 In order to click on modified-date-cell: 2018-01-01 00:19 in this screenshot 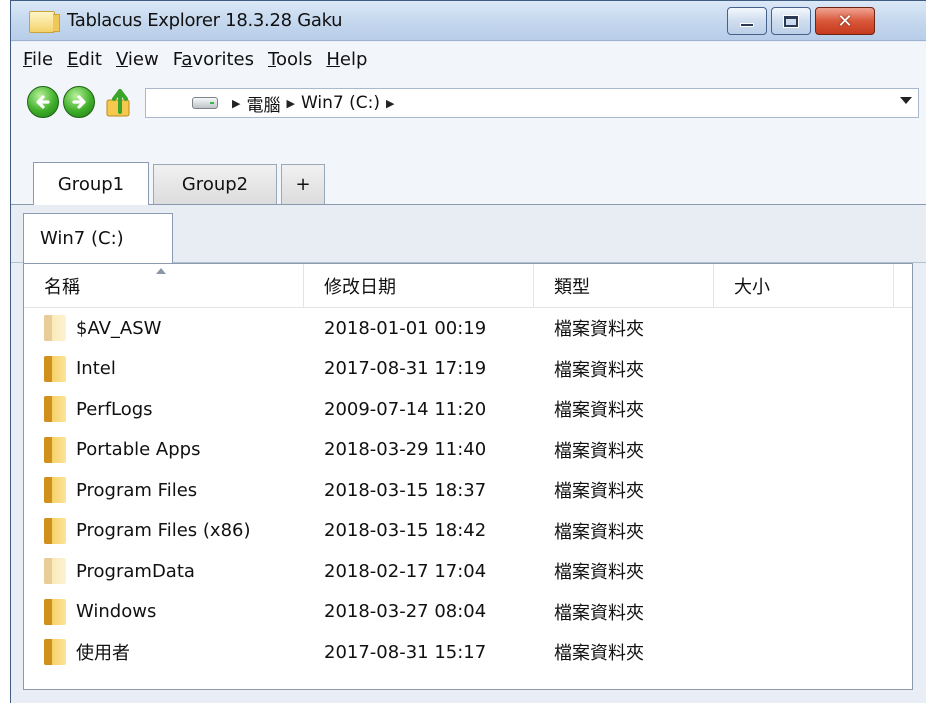, I will do `click(405, 328)`.